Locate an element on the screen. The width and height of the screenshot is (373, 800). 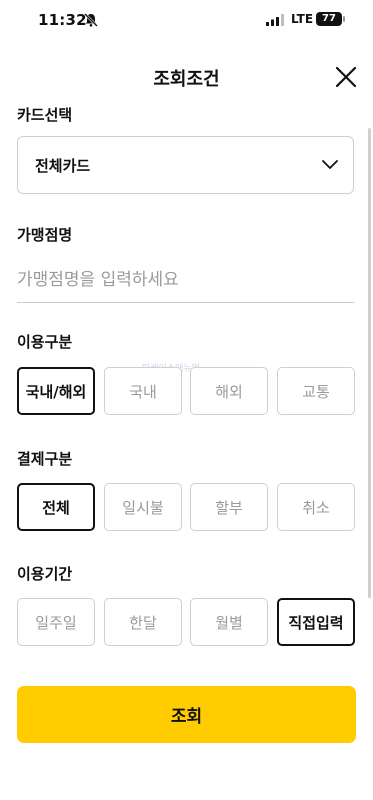
battery-tip is located at coordinates (344, 19).